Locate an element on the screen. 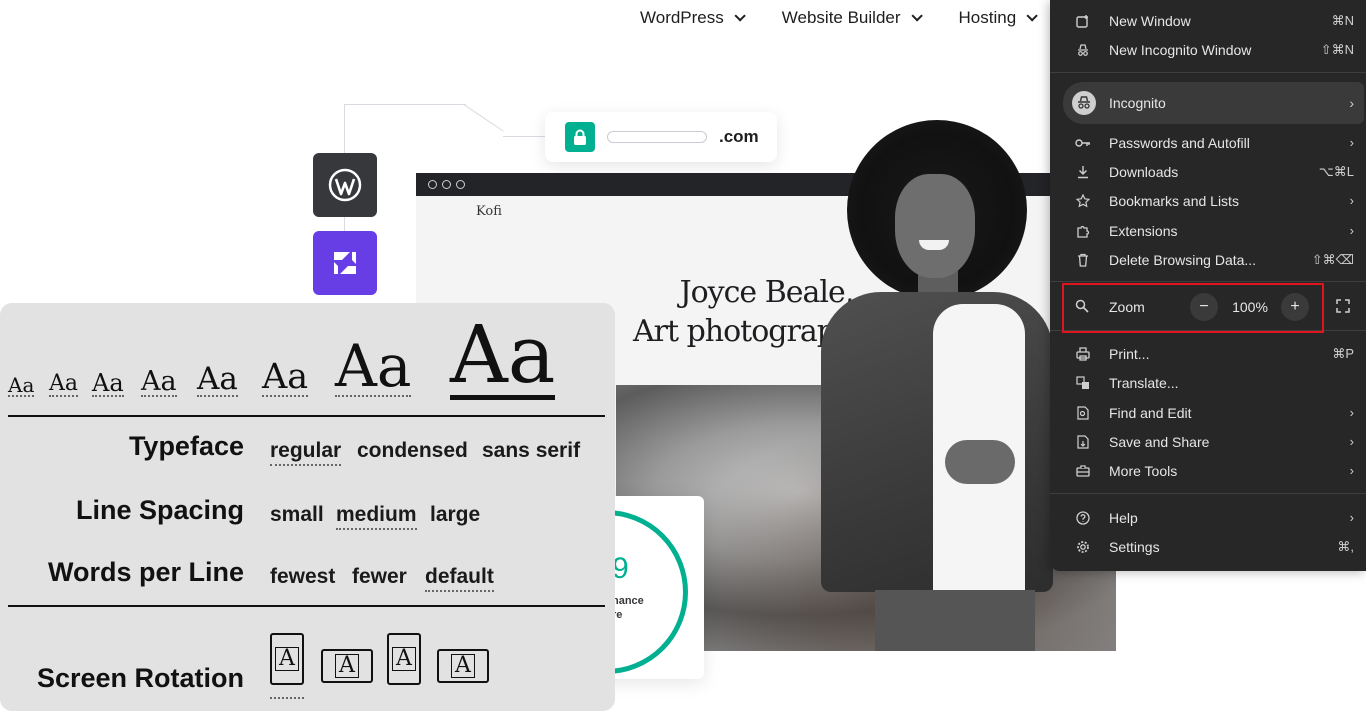 The width and height of the screenshot is (1366, 711). menu-more-tools-label: More Tools is located at coordinates (1143, 470).